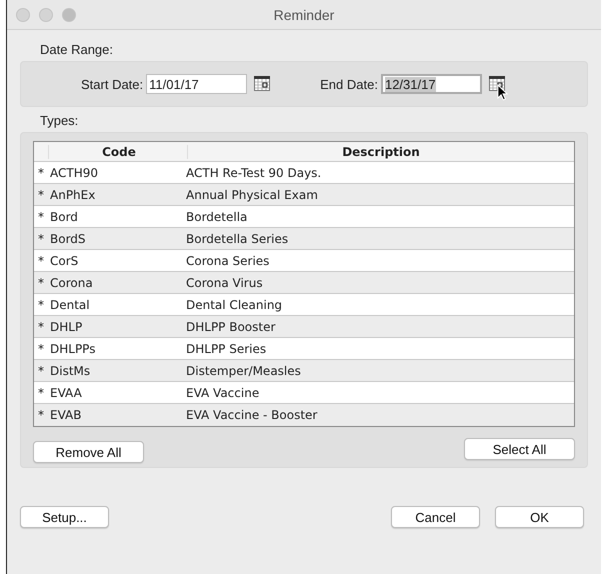 Image resolution: width=607 pixels, height=574 pixels. Describe the element at coordinates (70, 371) in the screenshot. I see `table-cell-text: DistMs` at that location.